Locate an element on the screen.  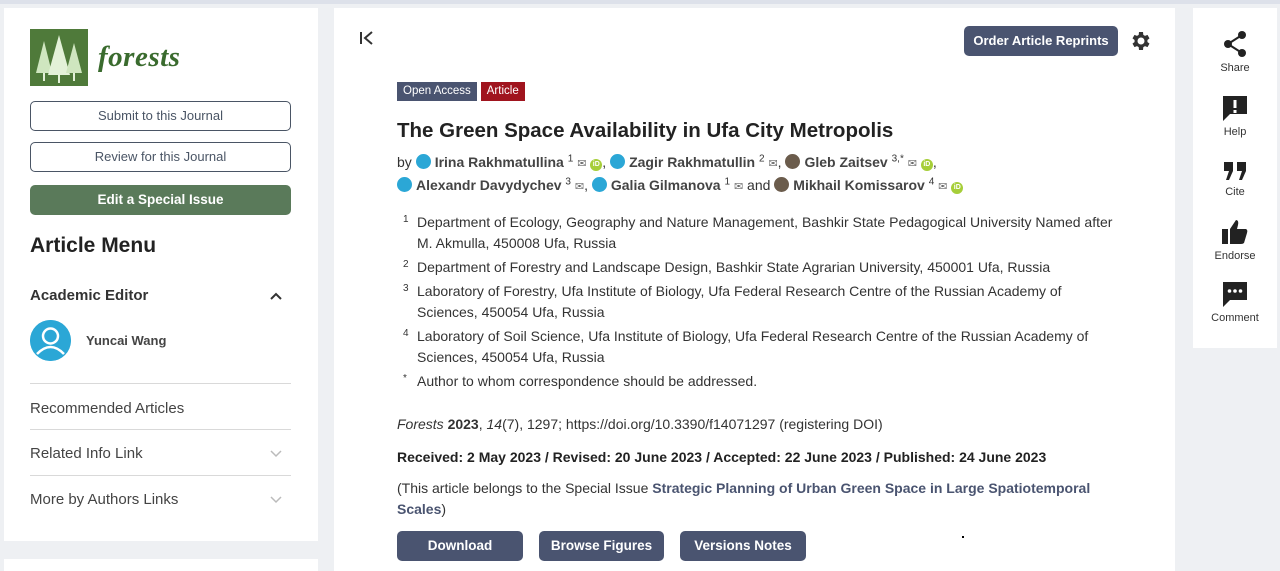
affiliation-number: 3 is located at coordinates (406, 288).